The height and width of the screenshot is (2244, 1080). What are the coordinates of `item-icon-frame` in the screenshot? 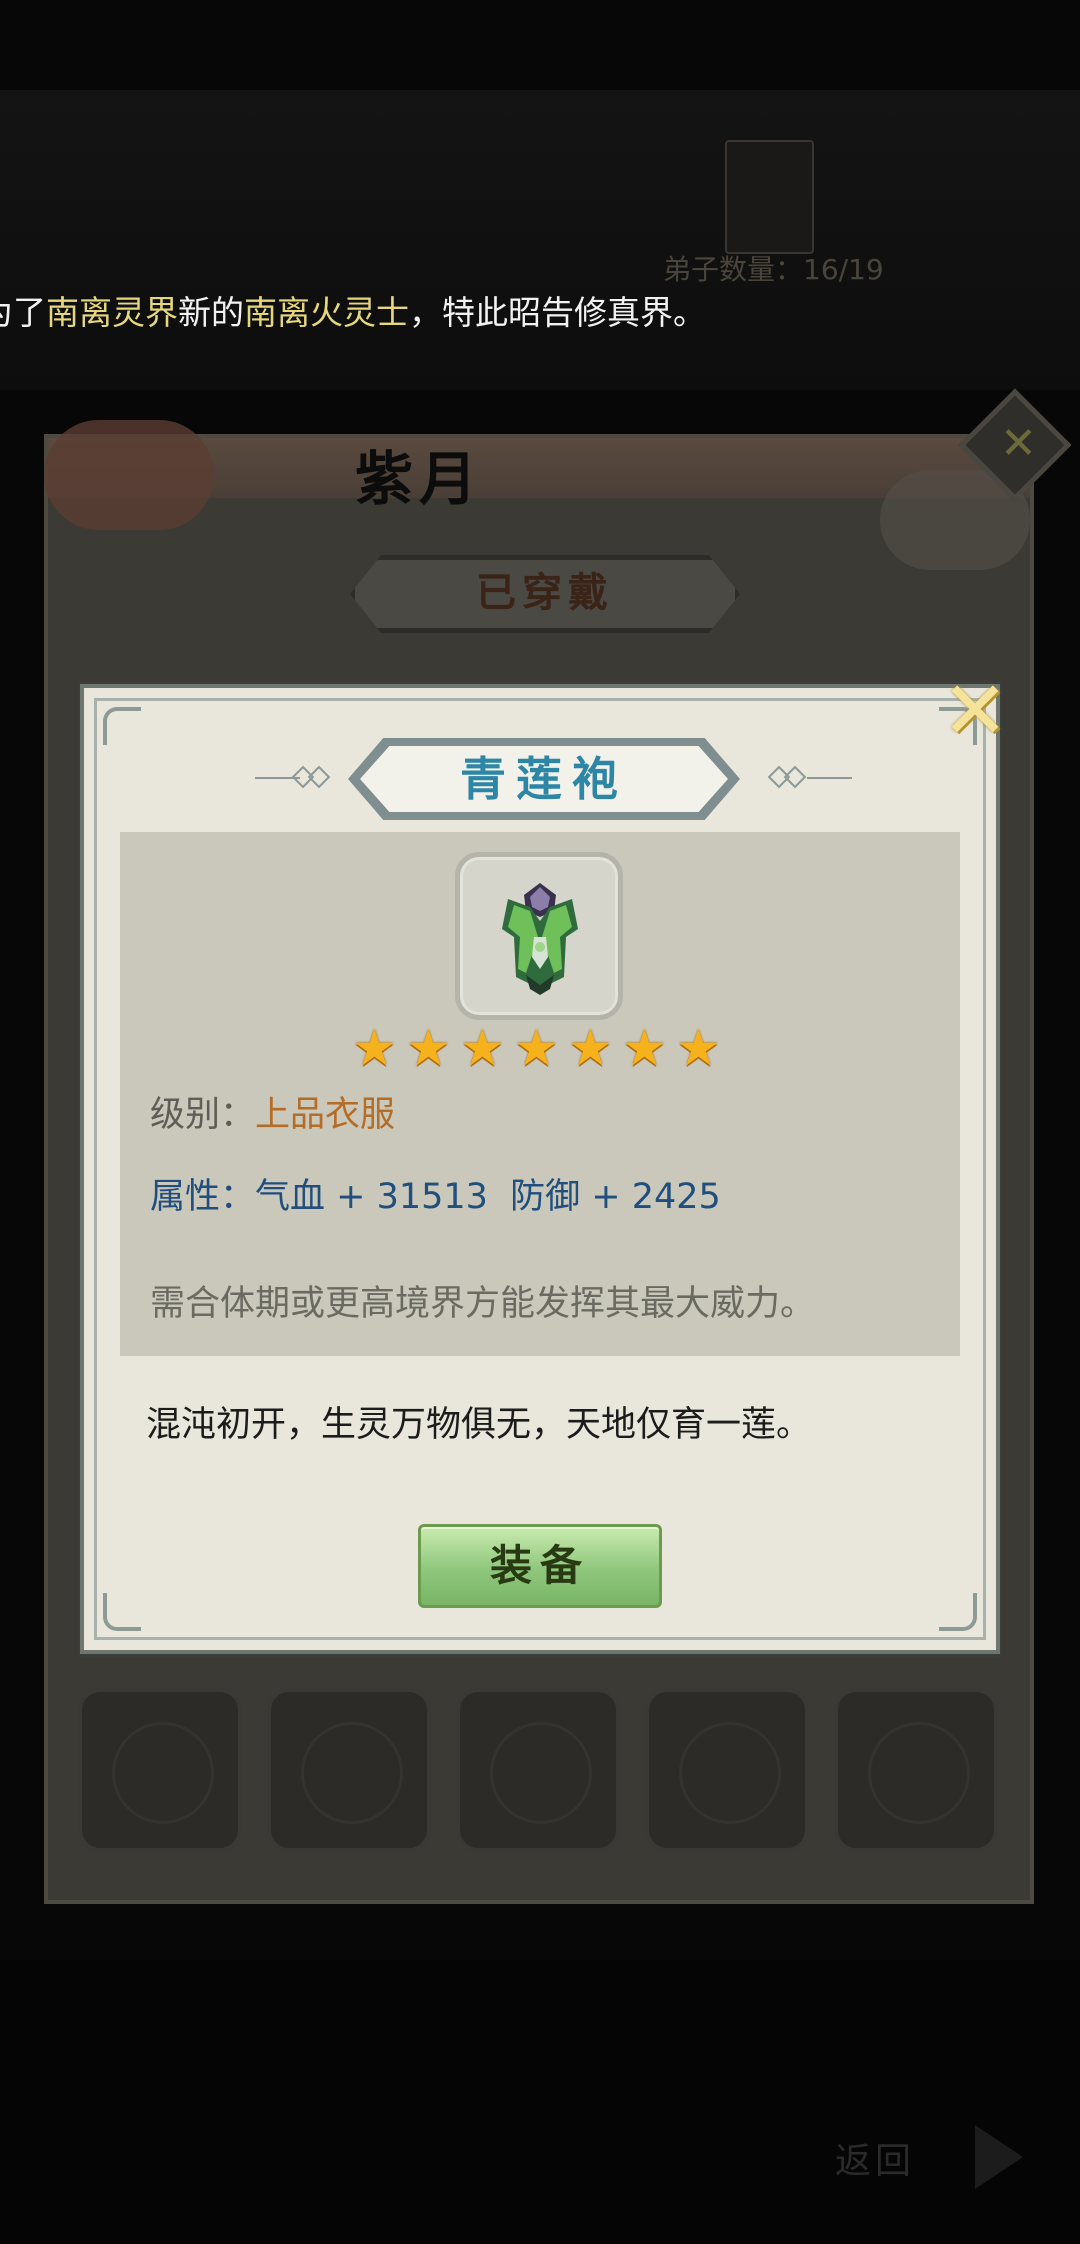 It's located at (539, 936).